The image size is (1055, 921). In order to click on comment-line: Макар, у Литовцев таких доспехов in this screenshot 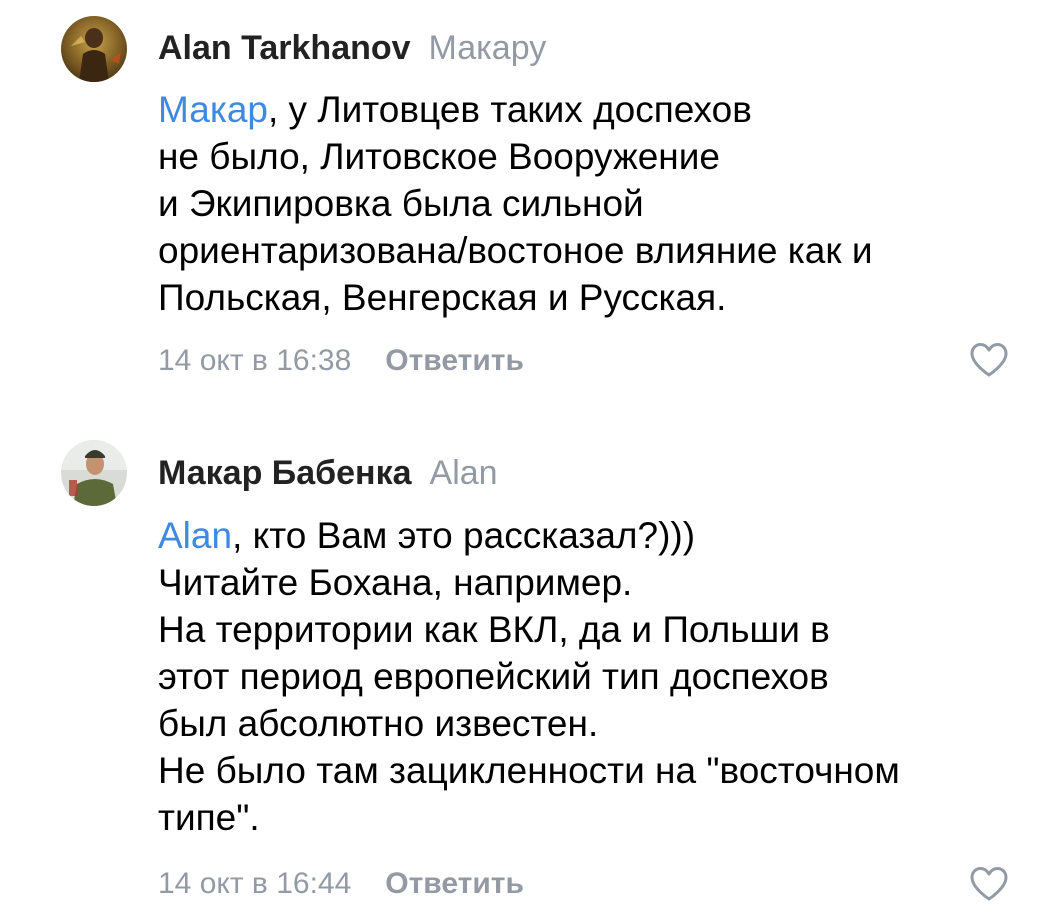, I will do `click(515, 109)`.